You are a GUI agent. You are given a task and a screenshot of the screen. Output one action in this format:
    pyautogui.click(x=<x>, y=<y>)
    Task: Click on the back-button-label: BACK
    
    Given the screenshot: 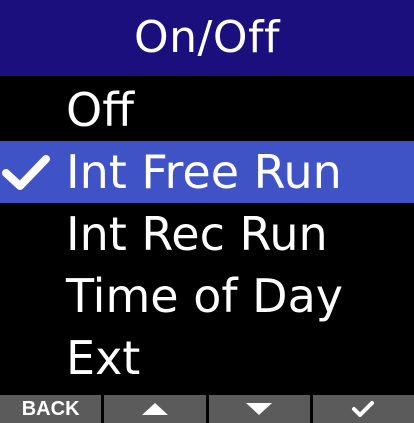 What is the action you would take?
    pyautogui.click(x=50, y=409)
    